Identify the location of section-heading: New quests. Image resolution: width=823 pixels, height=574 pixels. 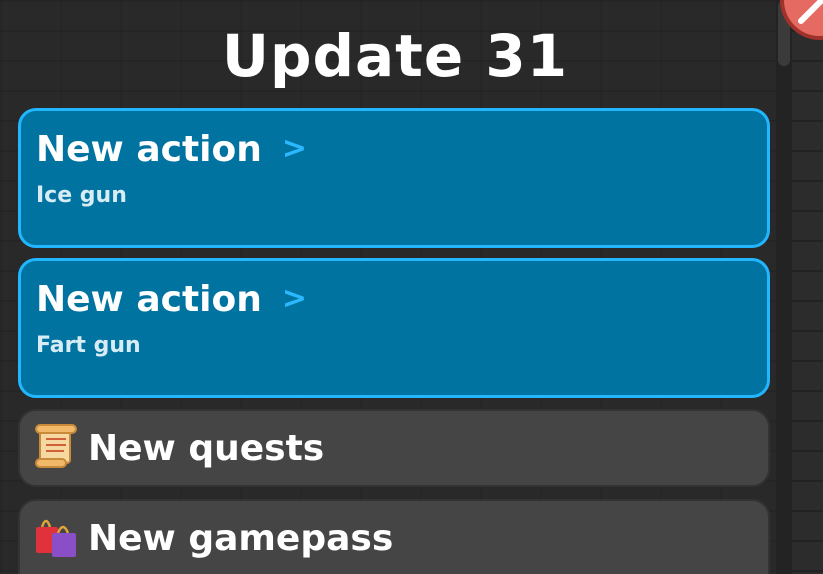
(206, 448).